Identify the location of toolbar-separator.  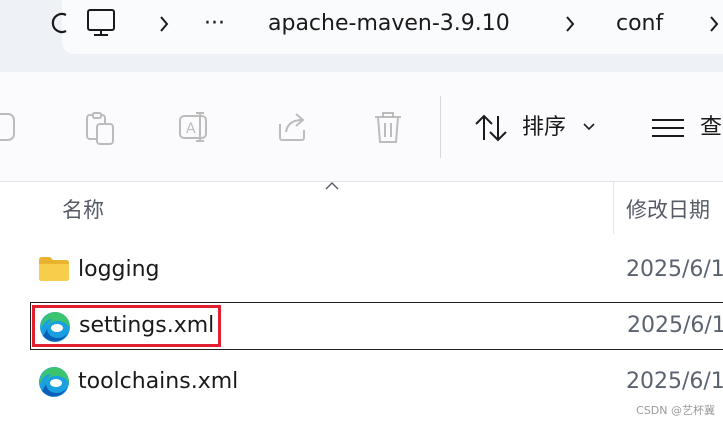
(361, 181).